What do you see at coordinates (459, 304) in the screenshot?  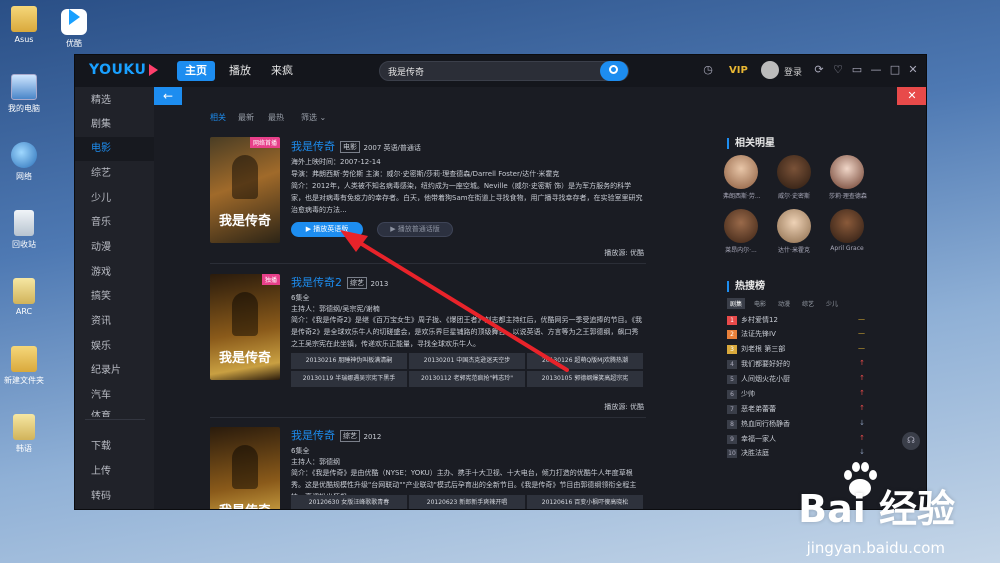 I see `arrow-shaft` at bounding box center [459, 304].